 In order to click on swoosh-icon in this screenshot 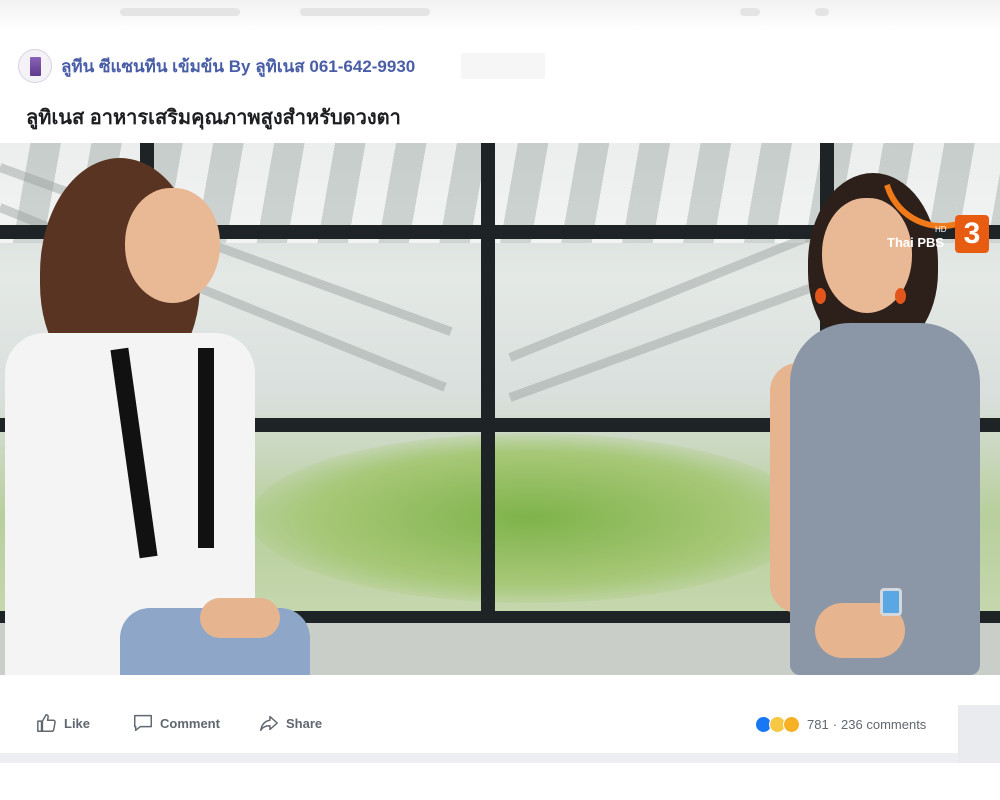, I will do `click(925, 205)`.